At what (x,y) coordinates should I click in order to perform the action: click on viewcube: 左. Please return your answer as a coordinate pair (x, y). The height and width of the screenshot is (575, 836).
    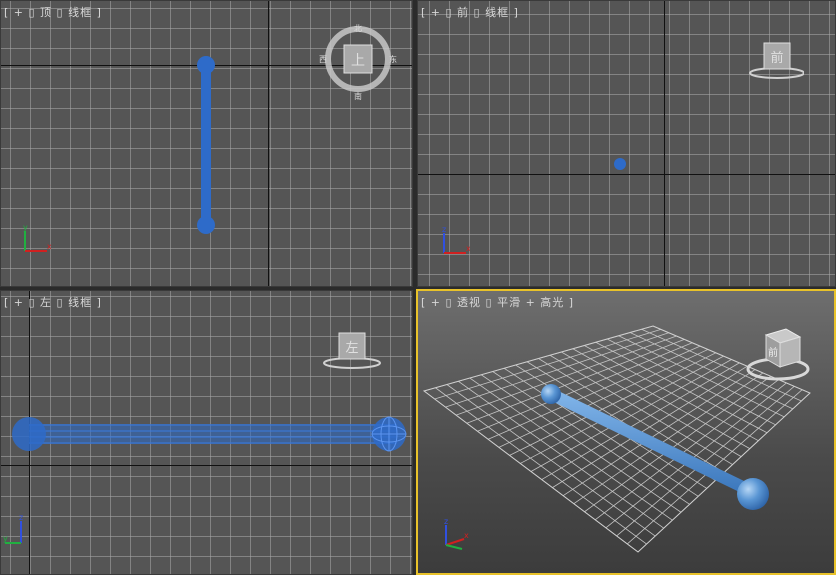
    Looking at the image, I should click on (350, 351).